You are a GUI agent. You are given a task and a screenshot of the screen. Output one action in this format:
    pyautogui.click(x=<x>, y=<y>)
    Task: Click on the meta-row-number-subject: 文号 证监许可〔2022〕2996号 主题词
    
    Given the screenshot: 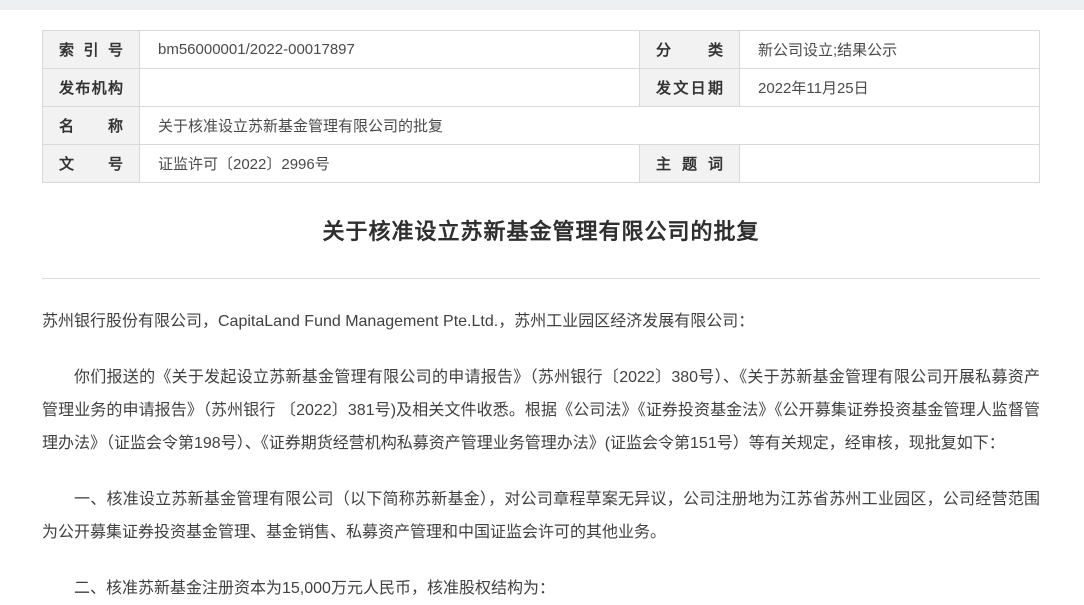 What is the action you would take?
    pyautogui.click(x=541, y=163)
    